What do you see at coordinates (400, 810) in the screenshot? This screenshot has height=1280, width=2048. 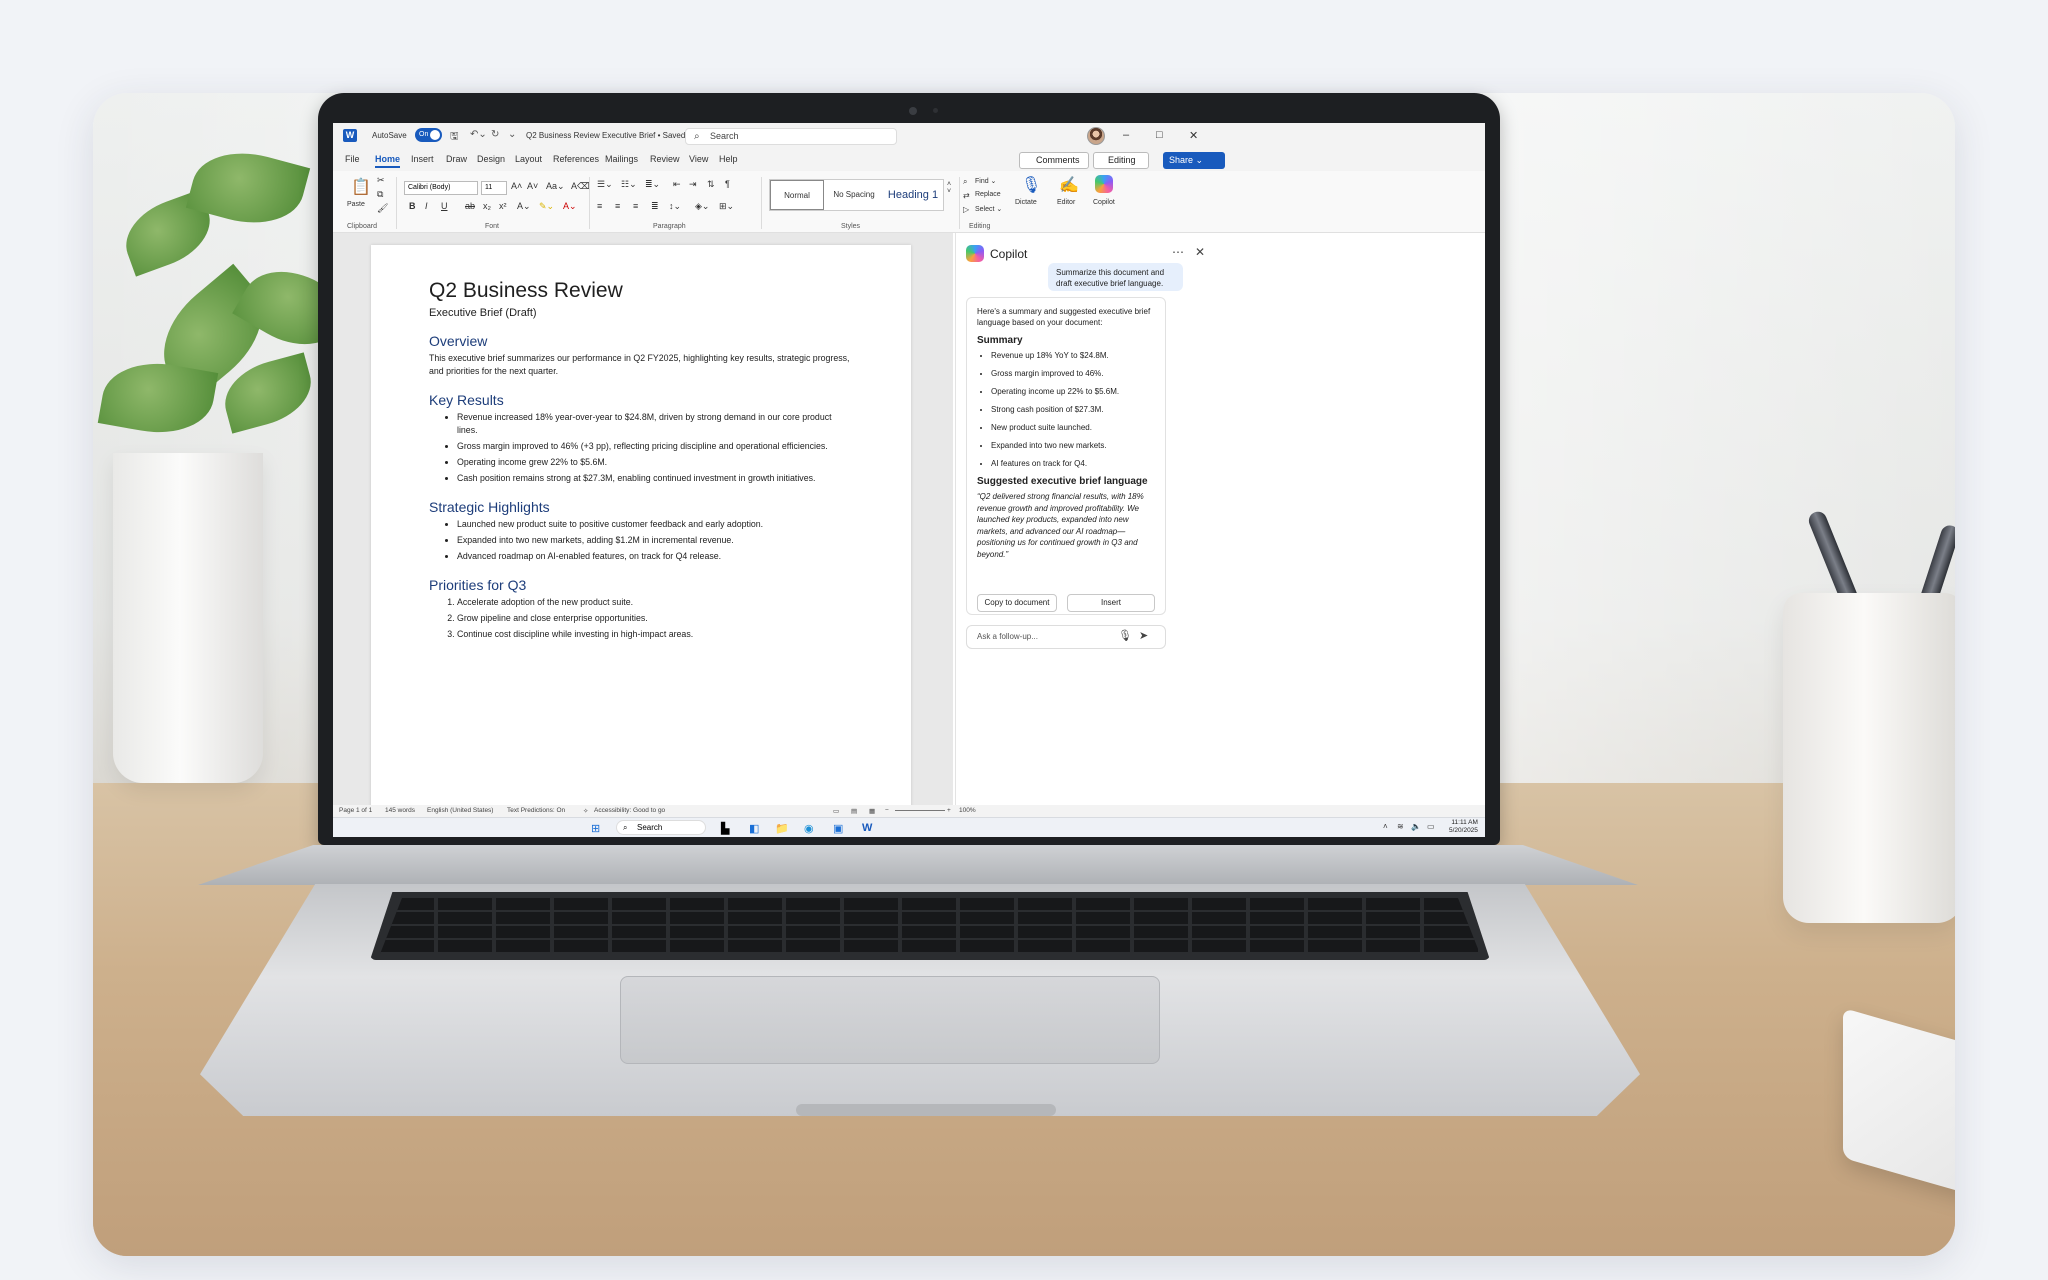 I see `word-count: 145 words` at bounding box center [400, 810].